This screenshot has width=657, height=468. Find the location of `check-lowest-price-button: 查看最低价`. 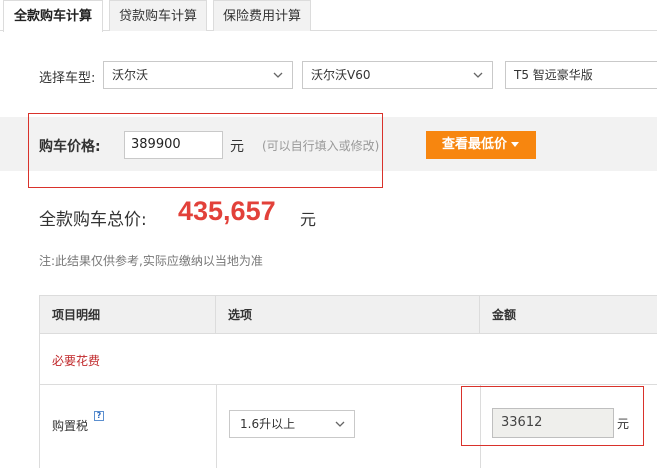

check-lowest-price-button: 查看最低价 is located at coordinates (481, 145).